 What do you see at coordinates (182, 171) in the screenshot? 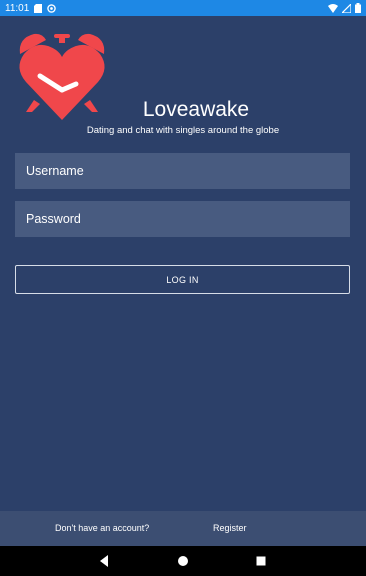
I see `username-field` at bounding box center [182, 171].